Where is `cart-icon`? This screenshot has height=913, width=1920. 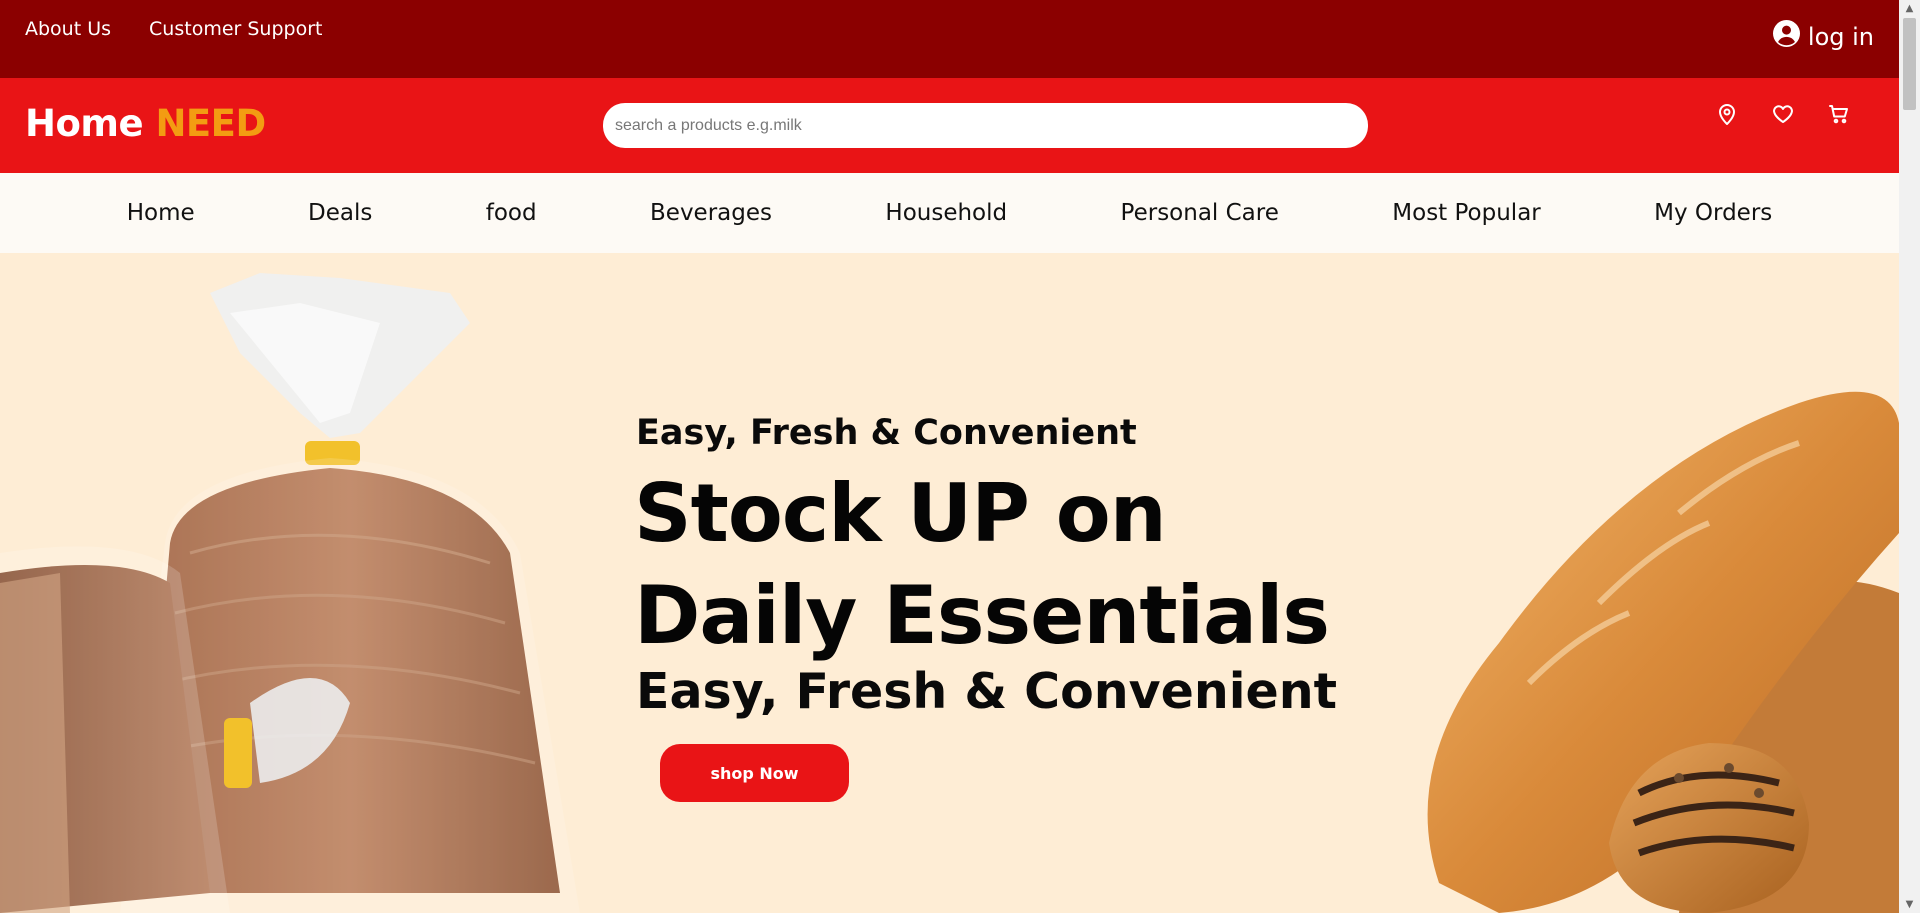 cart-icon is located at coordinates (1839, 114).